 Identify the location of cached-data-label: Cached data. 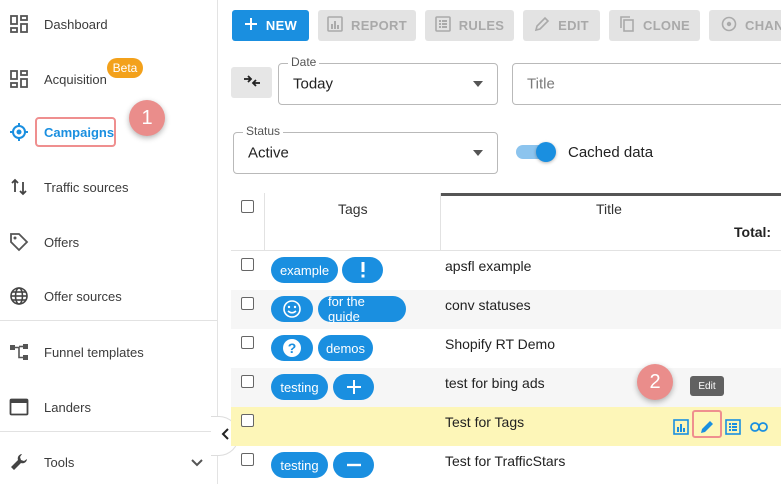
(611, 152).